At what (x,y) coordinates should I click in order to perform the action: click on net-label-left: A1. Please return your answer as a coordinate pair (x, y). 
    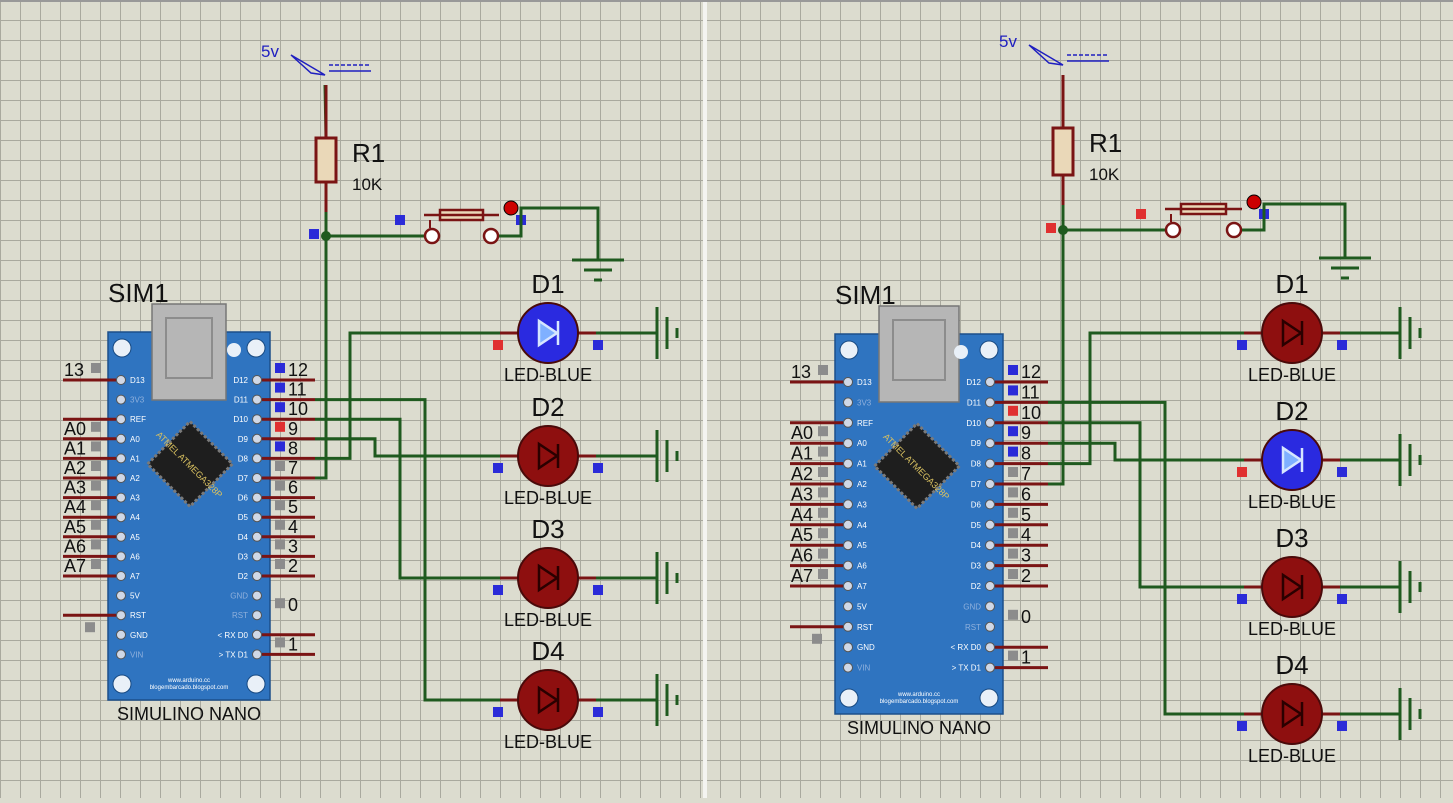
    Looking at the image, I should click on (75, 448).